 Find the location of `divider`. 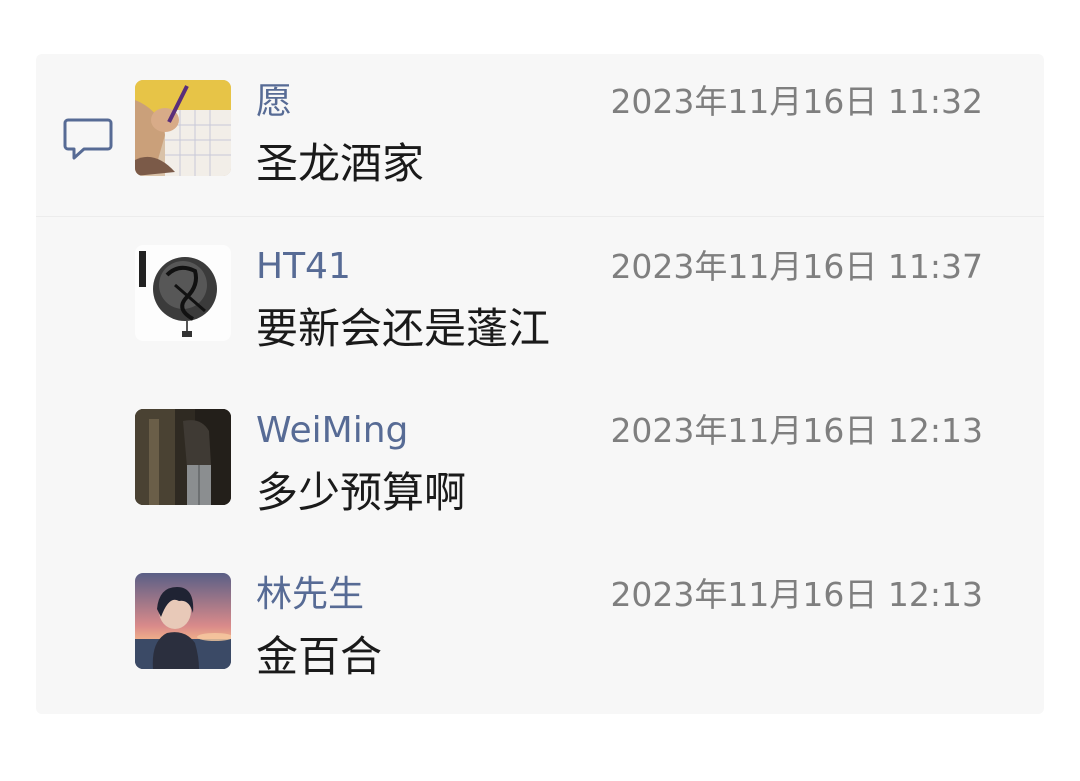

divider is located at coordinates (540, 216).